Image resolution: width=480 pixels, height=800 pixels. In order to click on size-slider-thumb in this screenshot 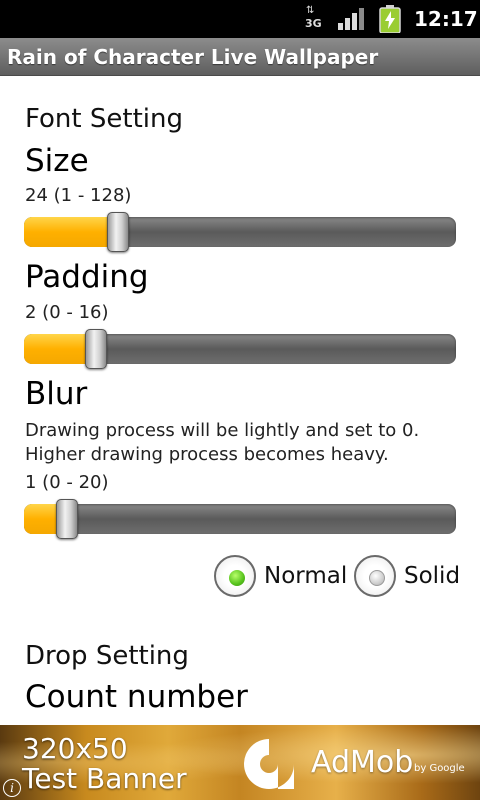, I will do `click(117, 232)`.